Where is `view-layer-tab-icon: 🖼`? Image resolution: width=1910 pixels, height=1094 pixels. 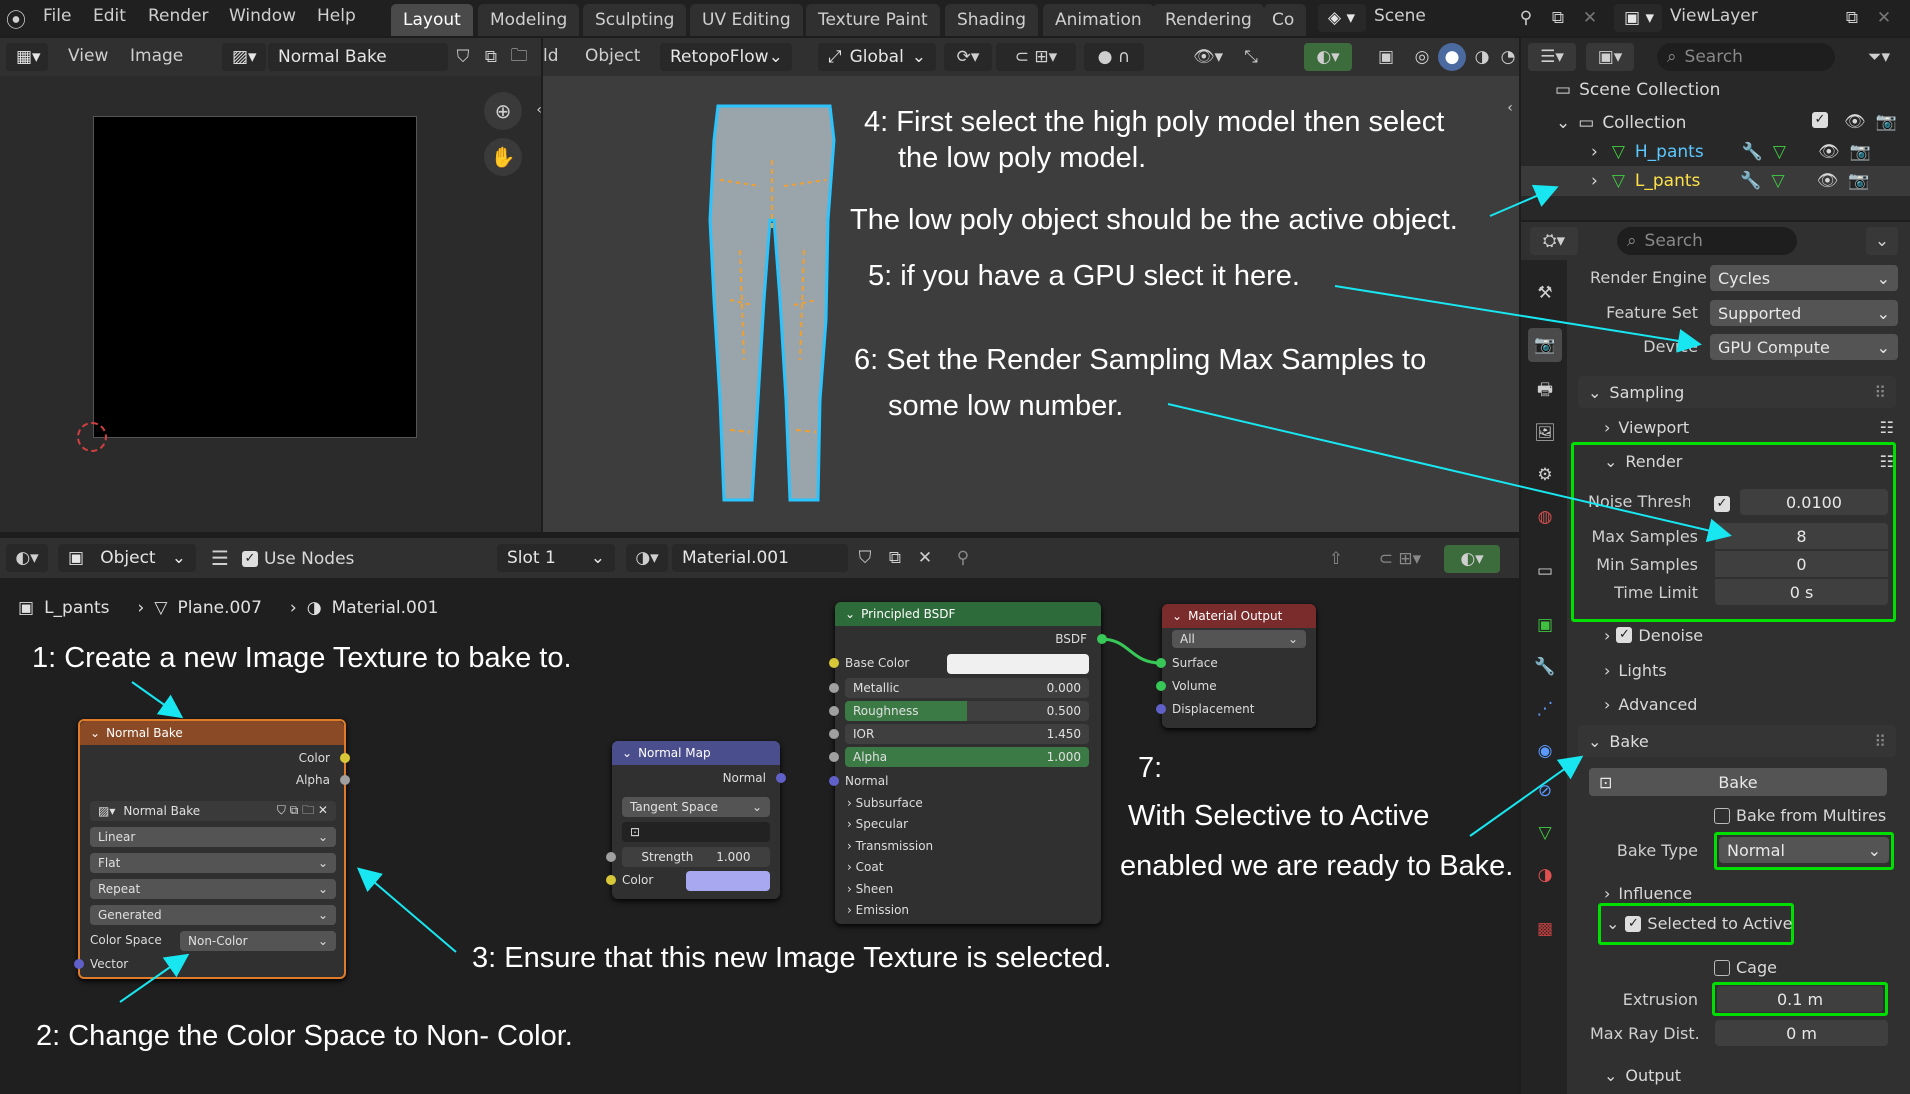
view-layer-tab-icon: 🖼 is located at coordinates (1545, 433).